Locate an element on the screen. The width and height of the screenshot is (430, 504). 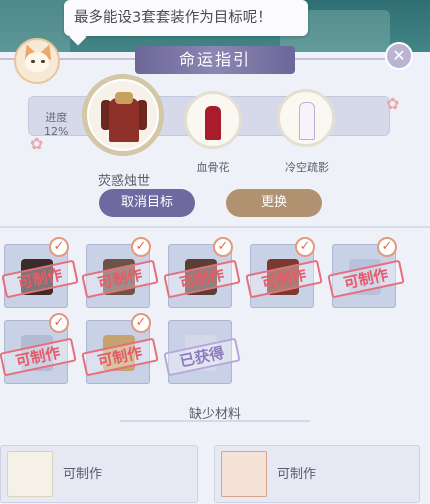
close-icon: ✕ is located at coordinates (399, 55).